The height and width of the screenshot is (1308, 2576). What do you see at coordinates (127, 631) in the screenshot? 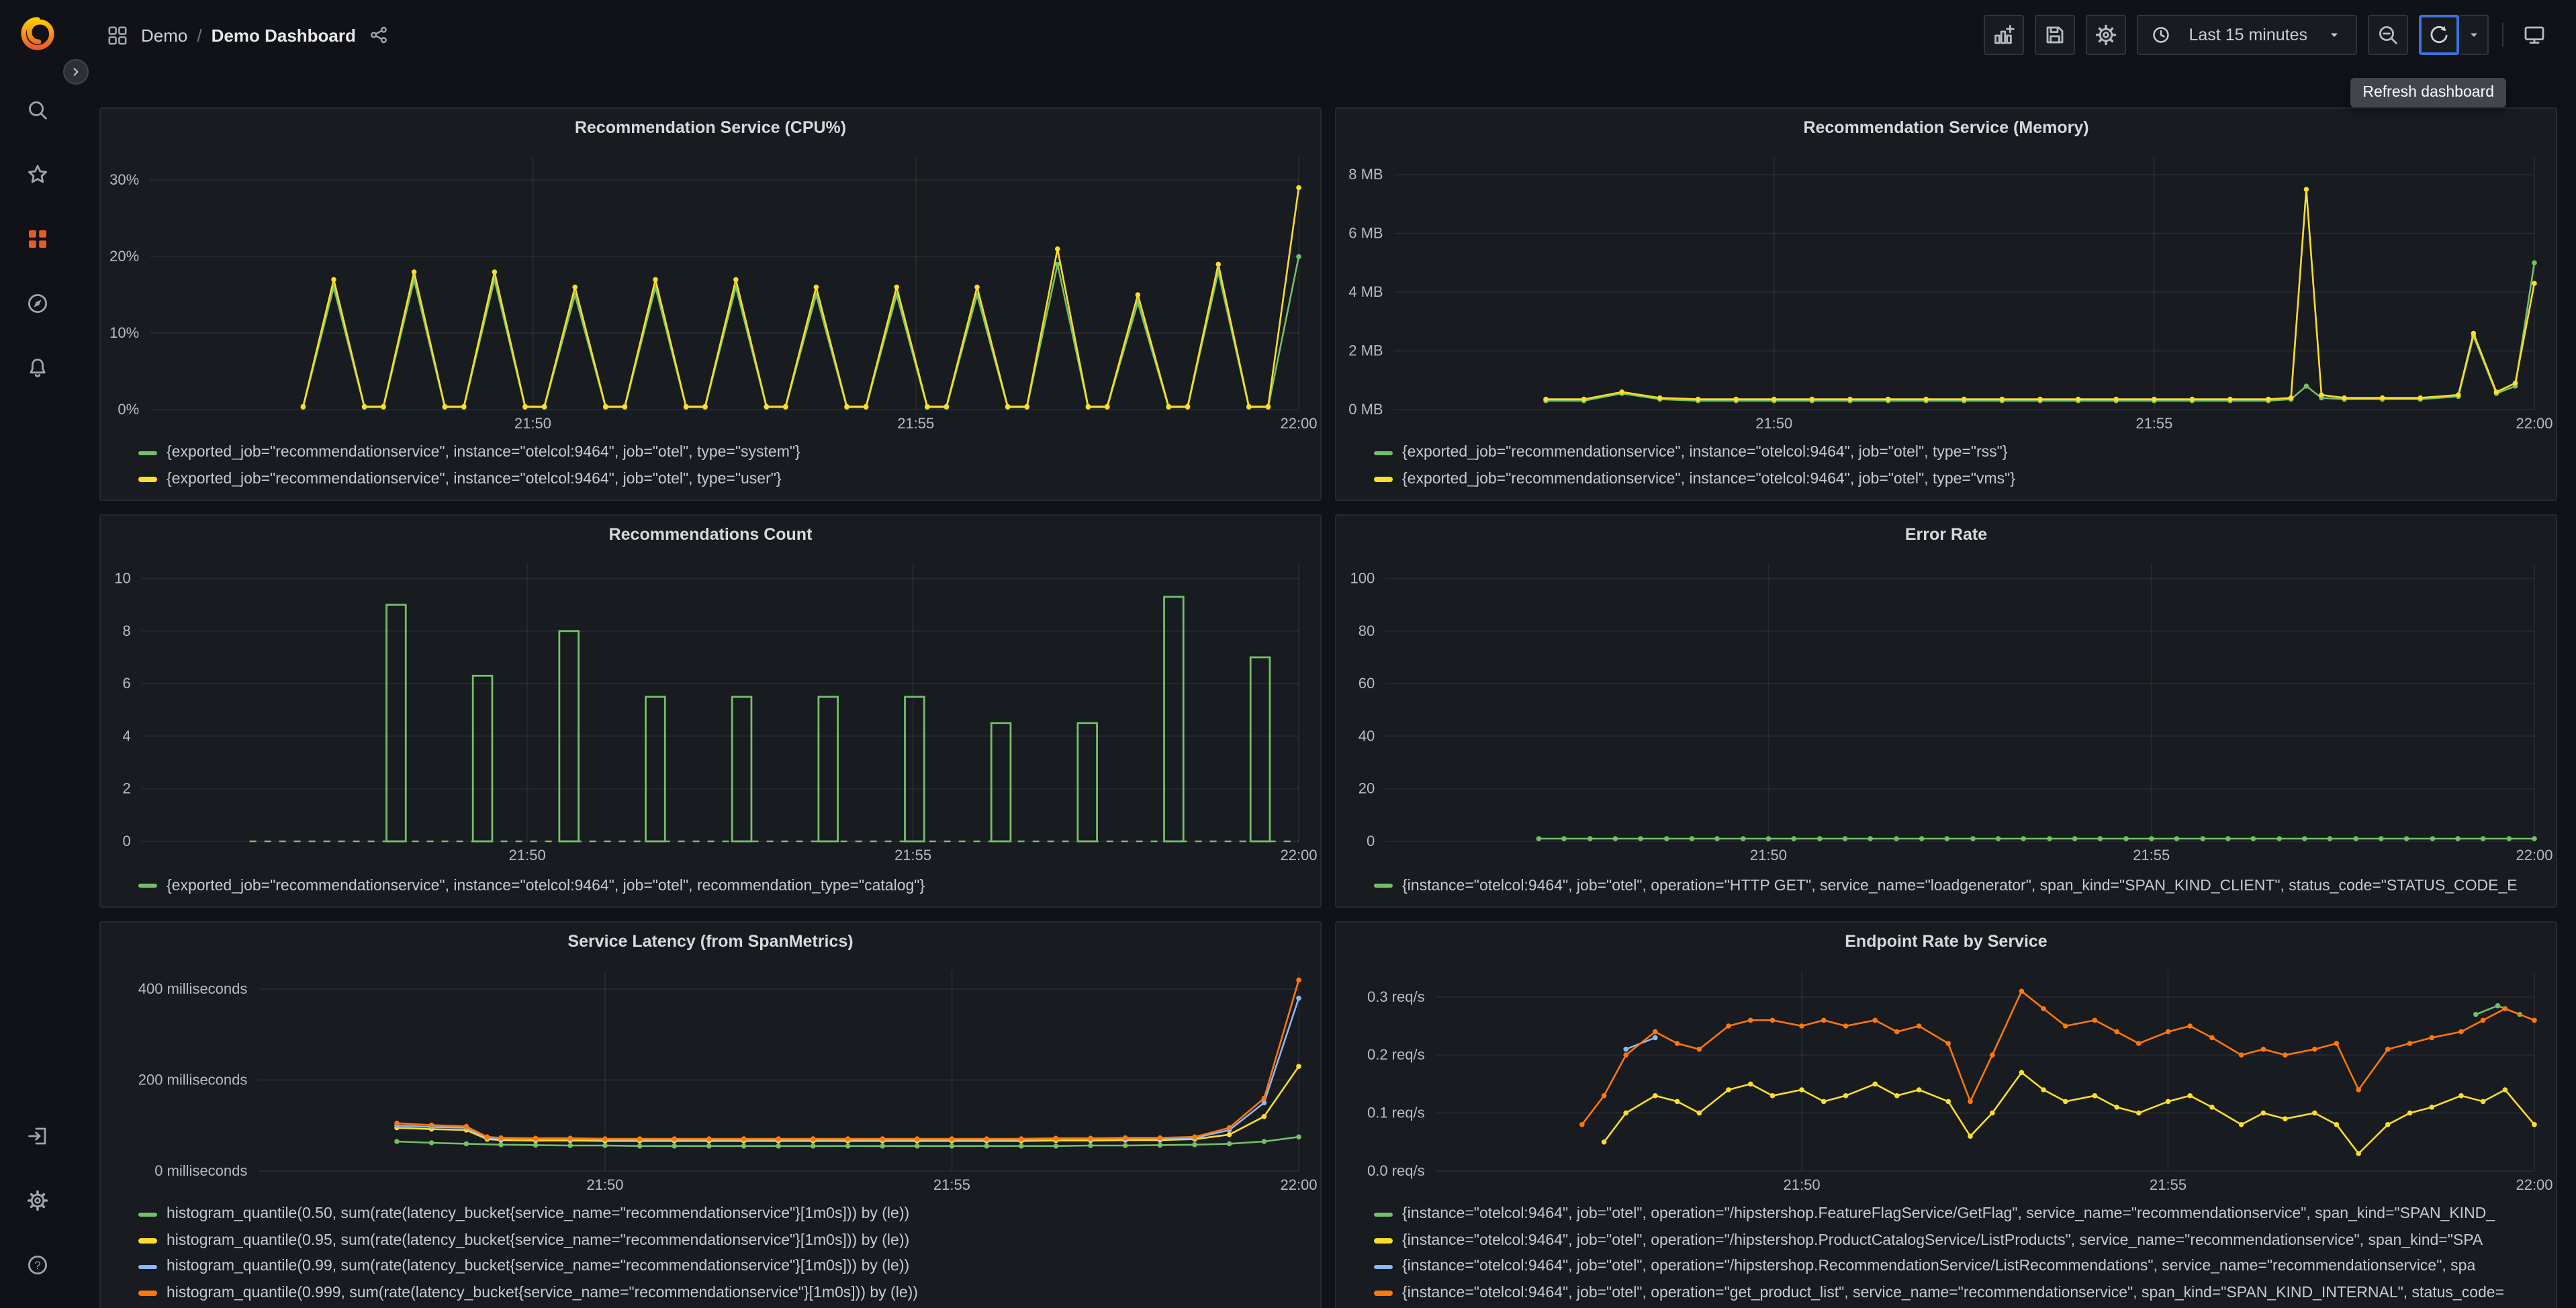
I see `svg-text: 8` at bounding box center [127, 631].